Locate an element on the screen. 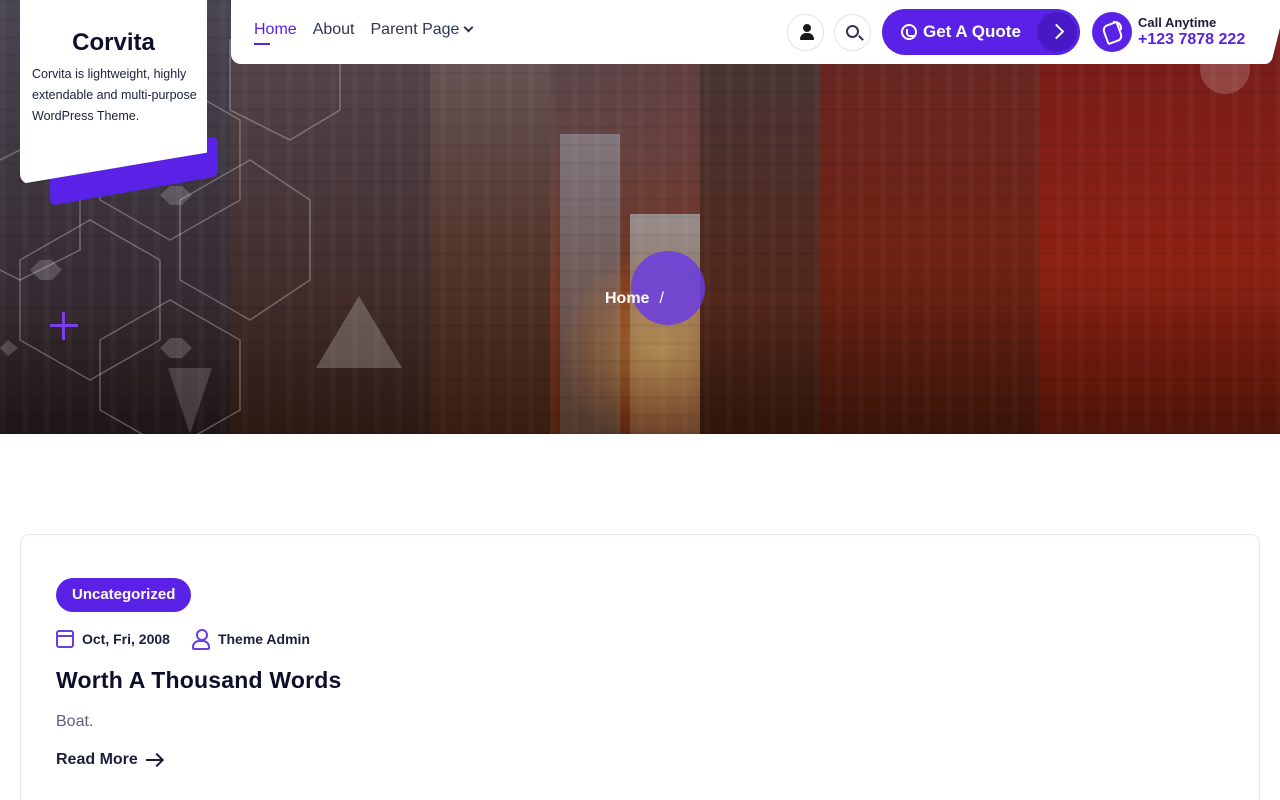  search-button is located at coordinates (852, 32).